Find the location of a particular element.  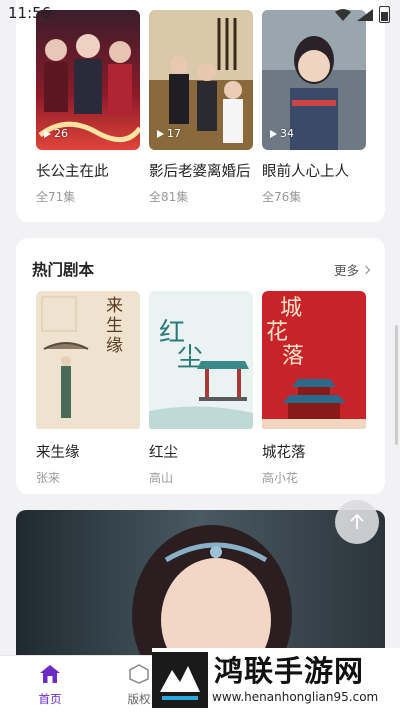

play-count: 17 is located at coordinates (169, 133).